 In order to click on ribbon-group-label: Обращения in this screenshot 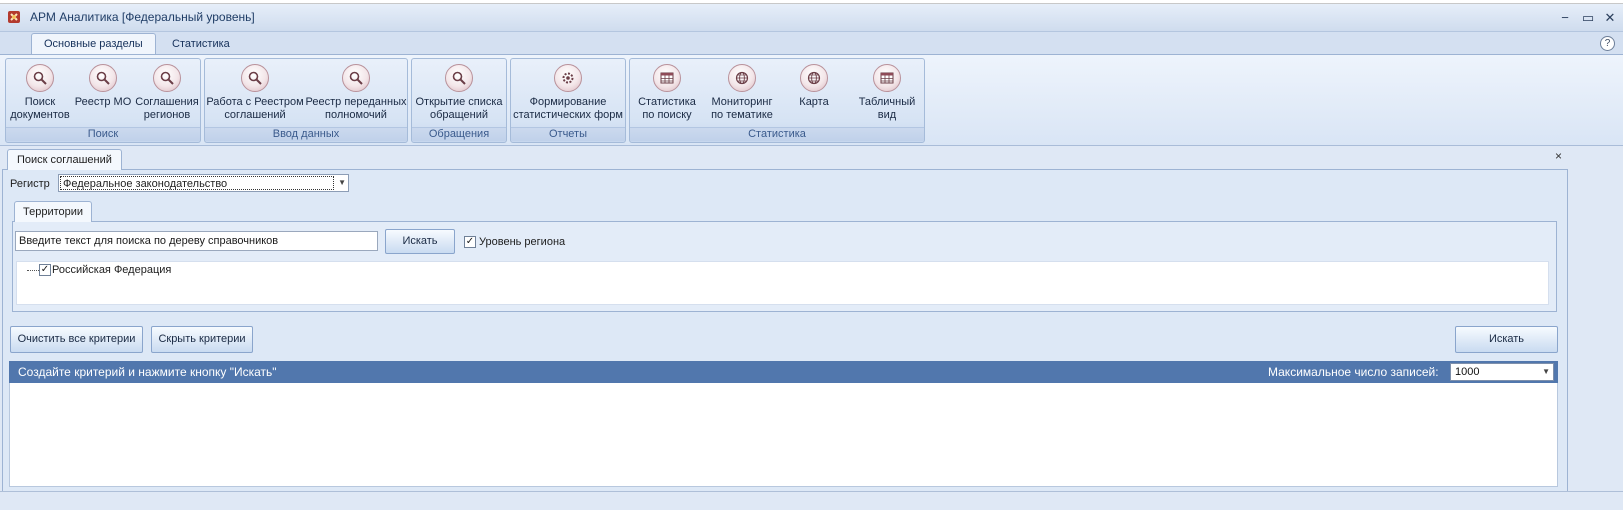, I will do `click(459, 134)`.